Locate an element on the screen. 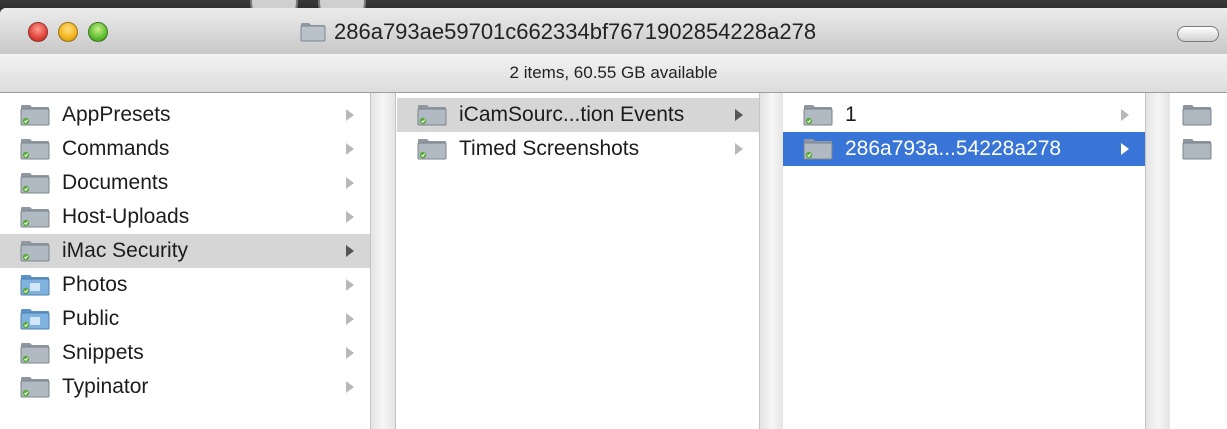 The height and width of the screenshot is (429, 1227). list-item: AppPresets is located at coordinates (185, 115).